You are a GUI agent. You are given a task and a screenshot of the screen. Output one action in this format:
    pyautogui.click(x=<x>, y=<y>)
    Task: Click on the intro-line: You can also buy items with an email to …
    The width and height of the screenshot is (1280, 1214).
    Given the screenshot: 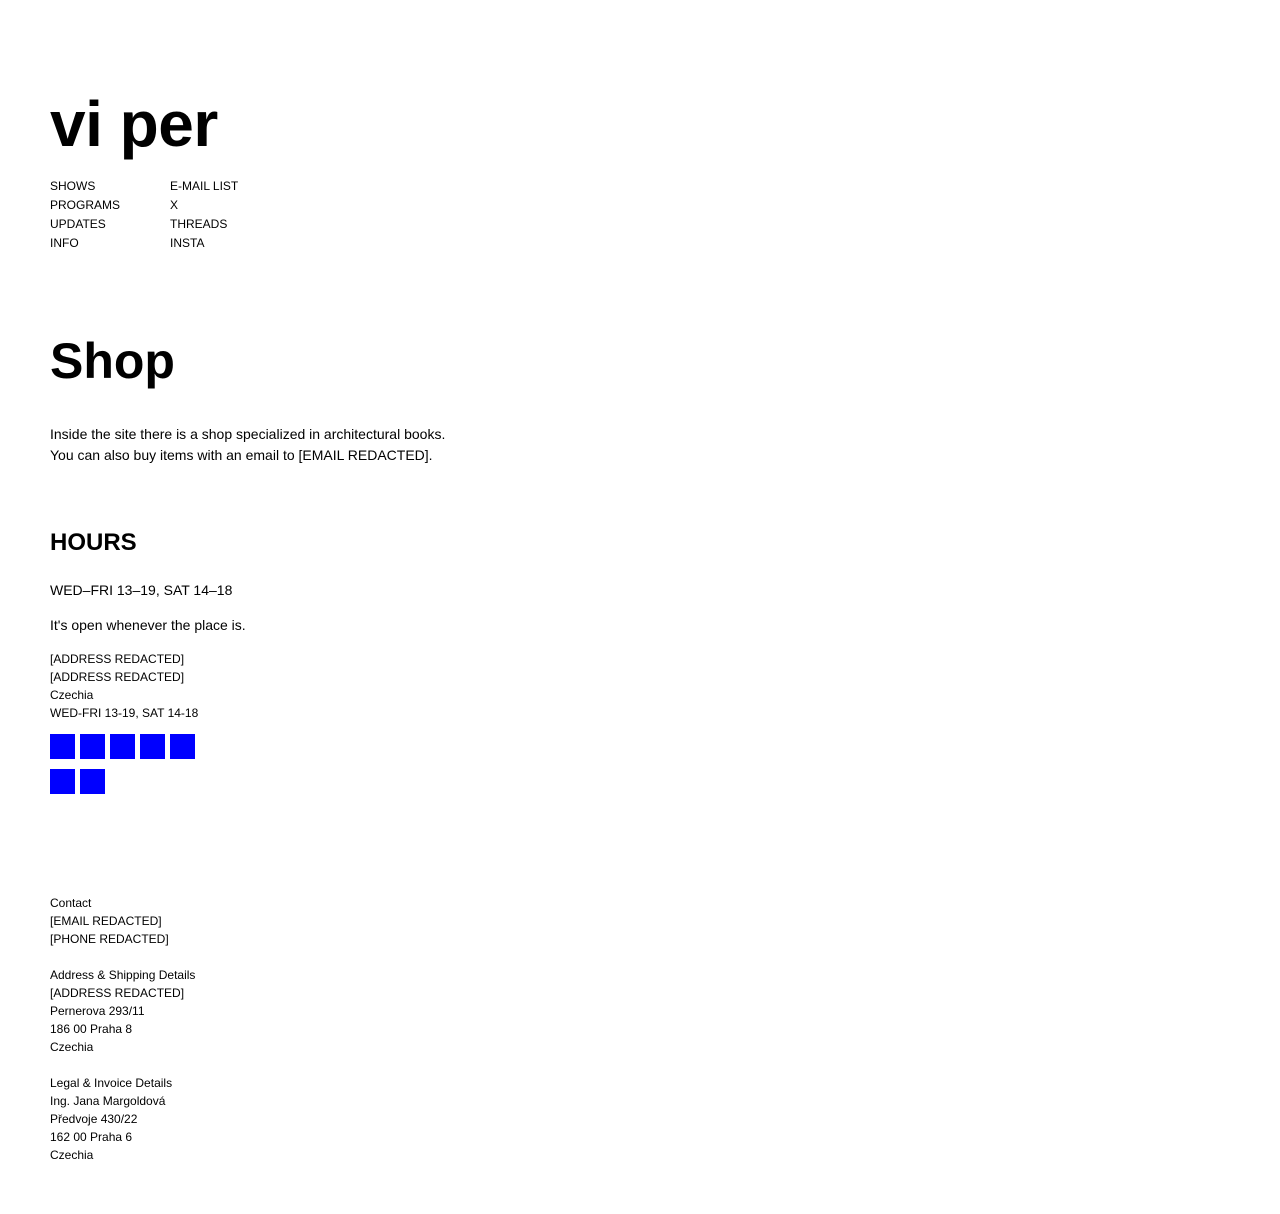 What is the action you would take?
    pyautogui.click(x=241, y=455)
    